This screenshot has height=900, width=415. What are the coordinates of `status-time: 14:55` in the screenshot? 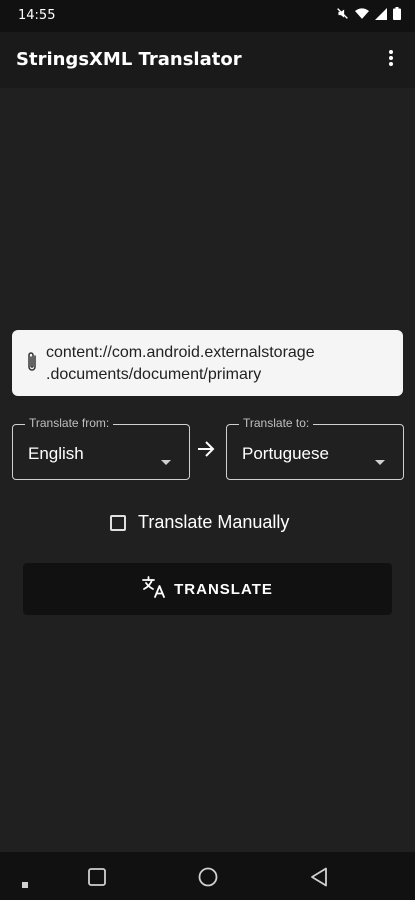 It's located at (37, 15).